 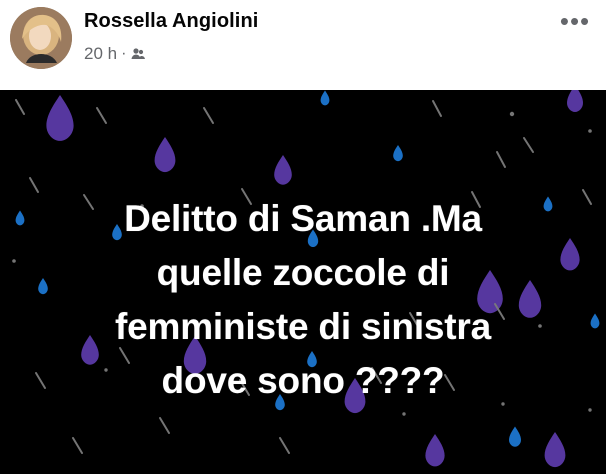 What do you see at coordinates (303, 218) in the screenshot?
I see `post-text-line-1: Delitto di Saman .Ma` at bounding box center [303, 218].